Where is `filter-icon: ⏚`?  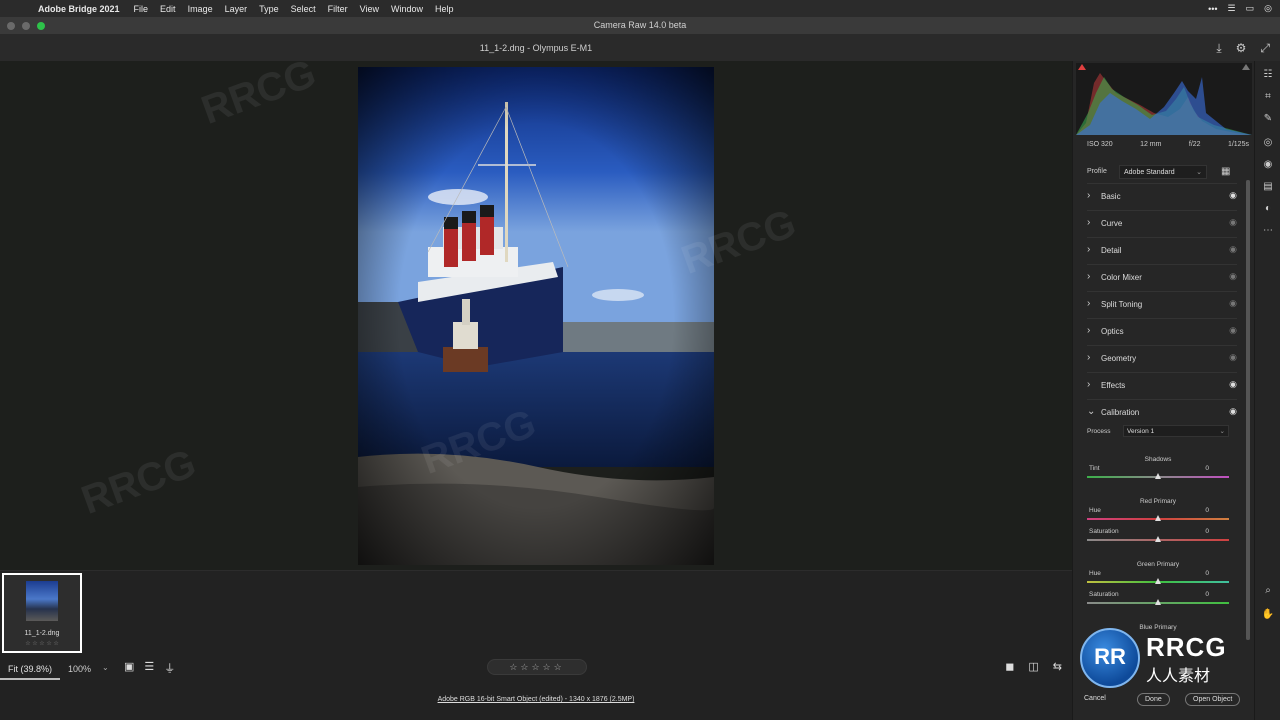
filter-icon: ⏚ is located at coordinates (169, 668).